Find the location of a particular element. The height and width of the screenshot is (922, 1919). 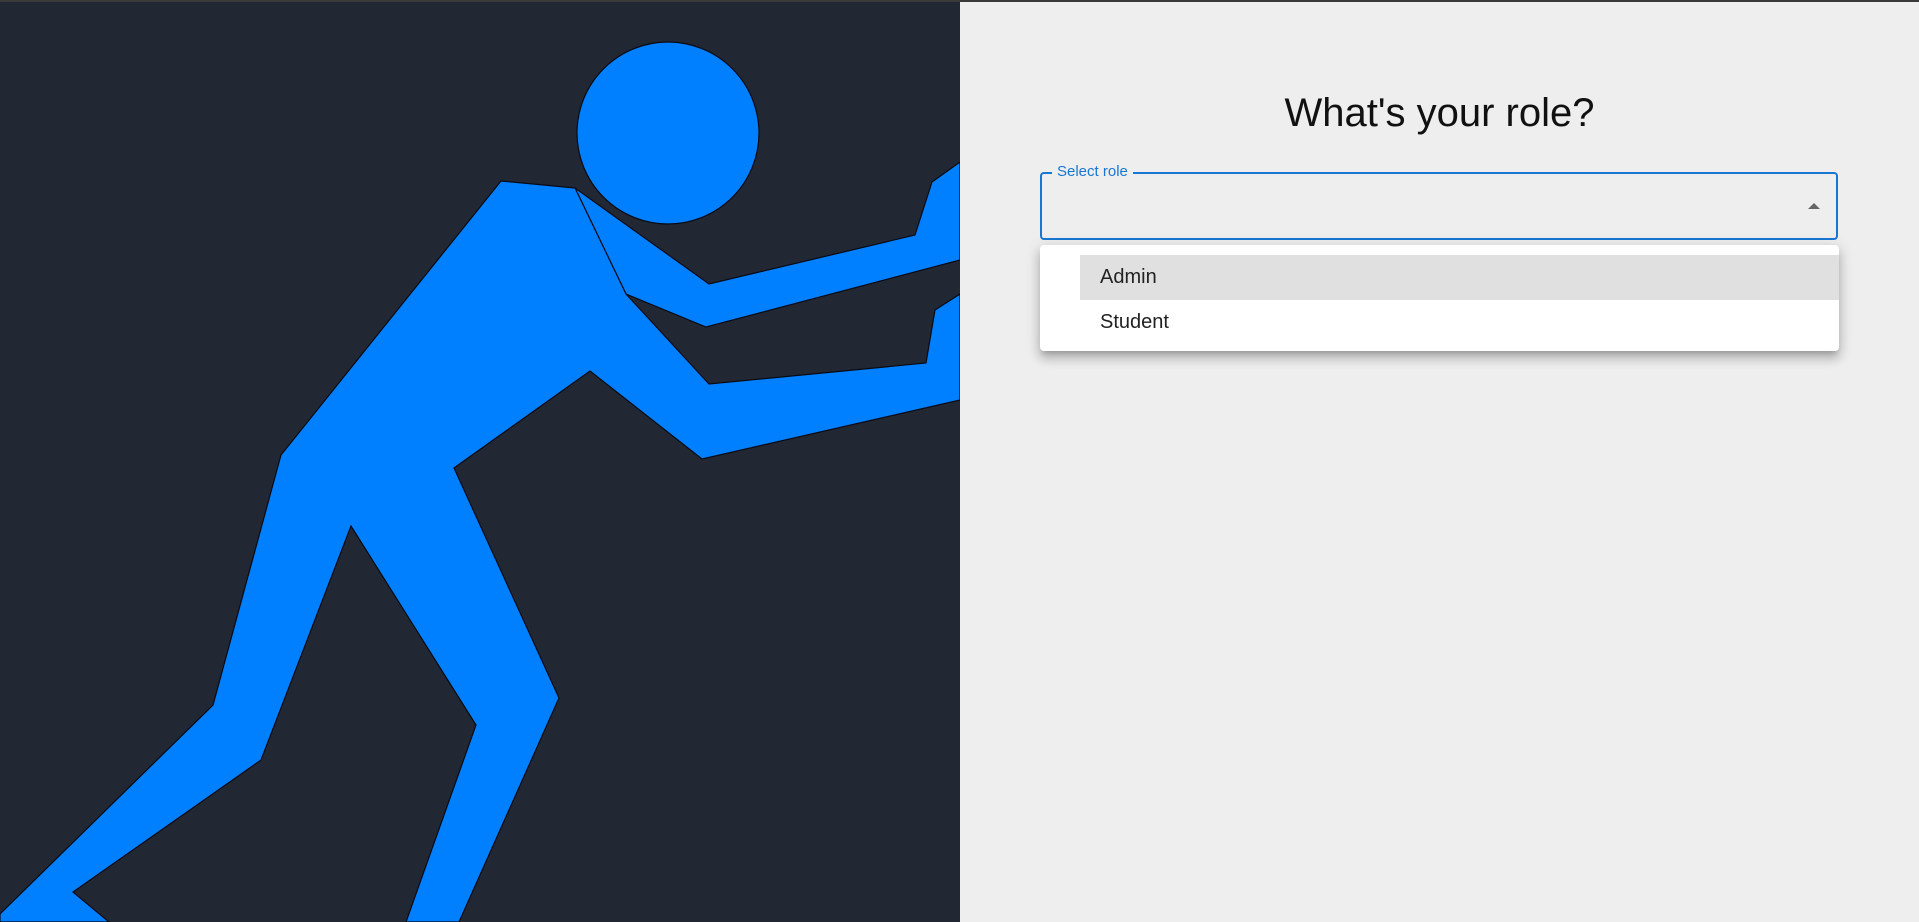

option-admin: Admin is located at coordinates (1459, 277).